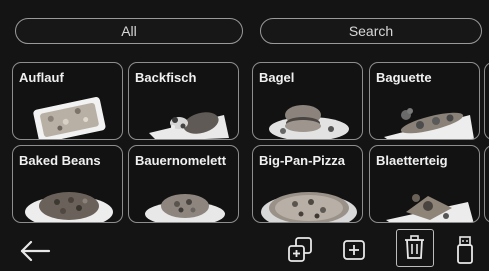 This screenshot has width=489, height=271. I want to click on usb-button, so click(465, 250).